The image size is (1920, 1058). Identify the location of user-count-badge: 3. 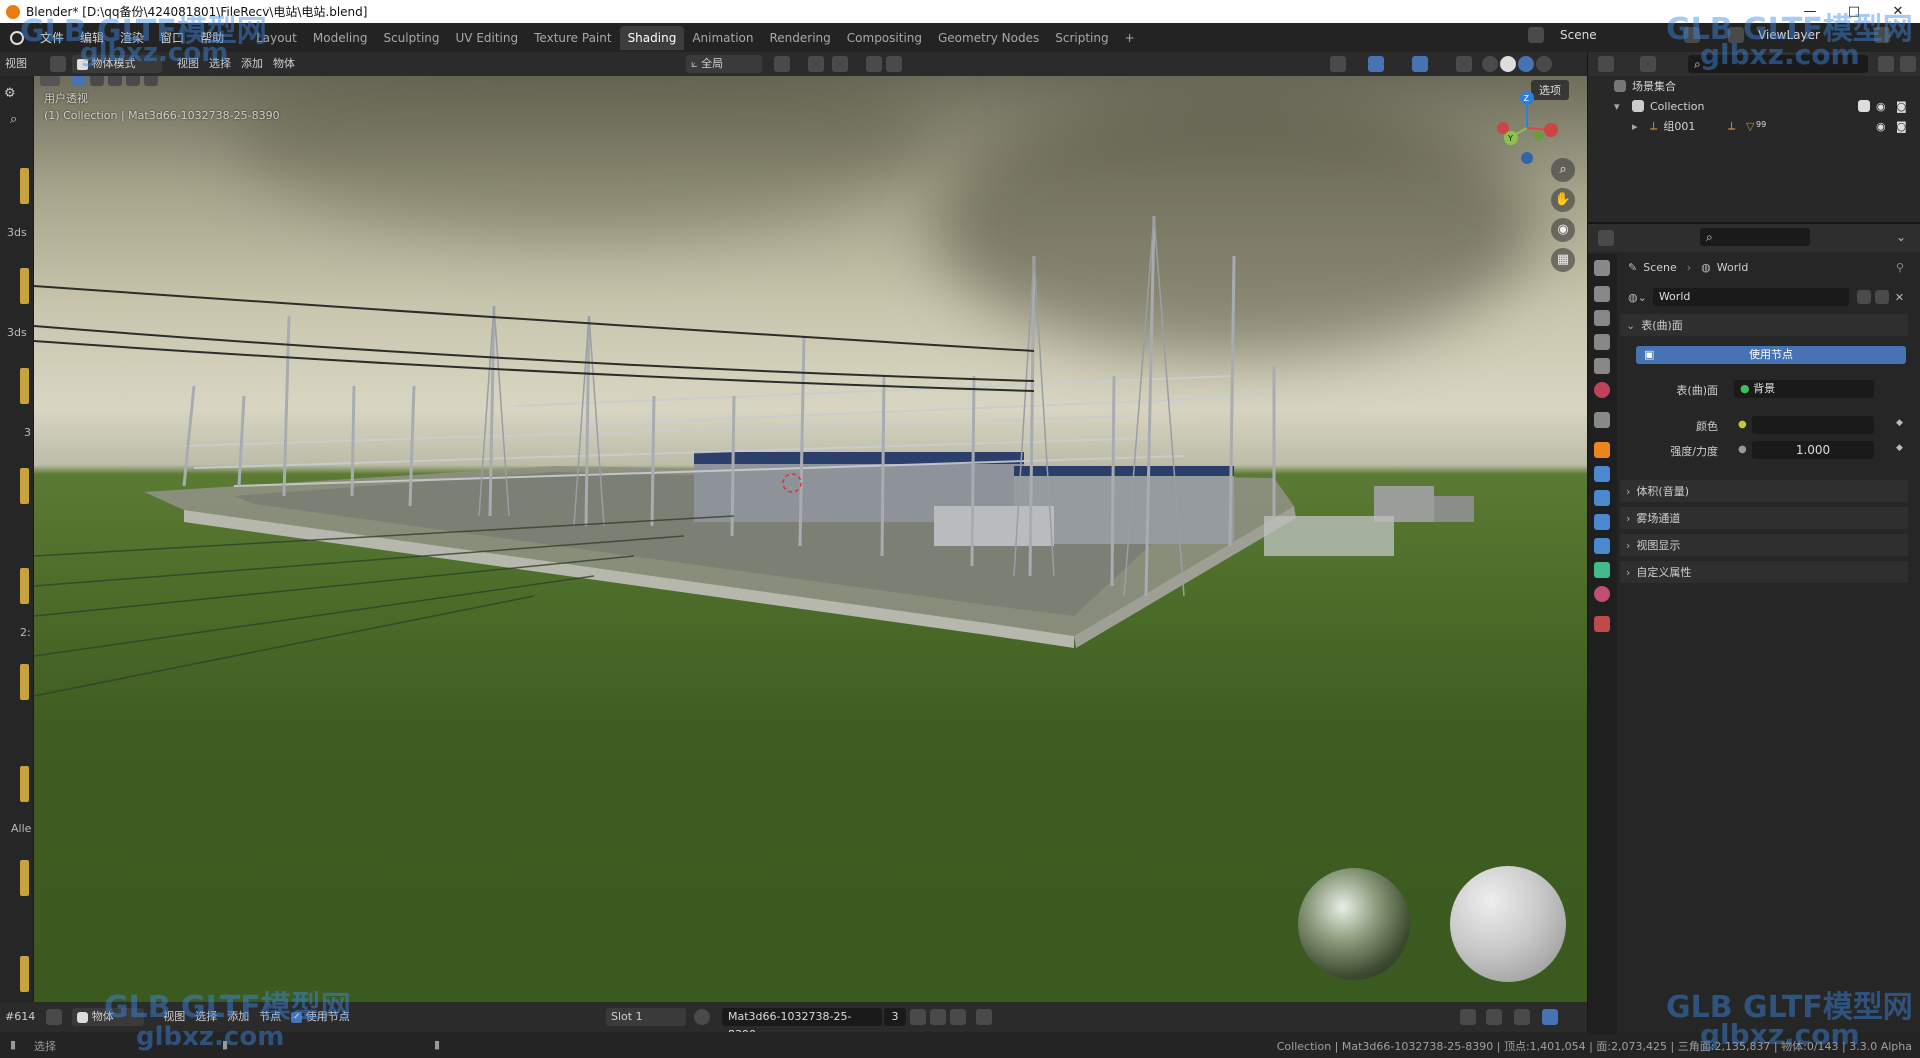
(895, 1017).